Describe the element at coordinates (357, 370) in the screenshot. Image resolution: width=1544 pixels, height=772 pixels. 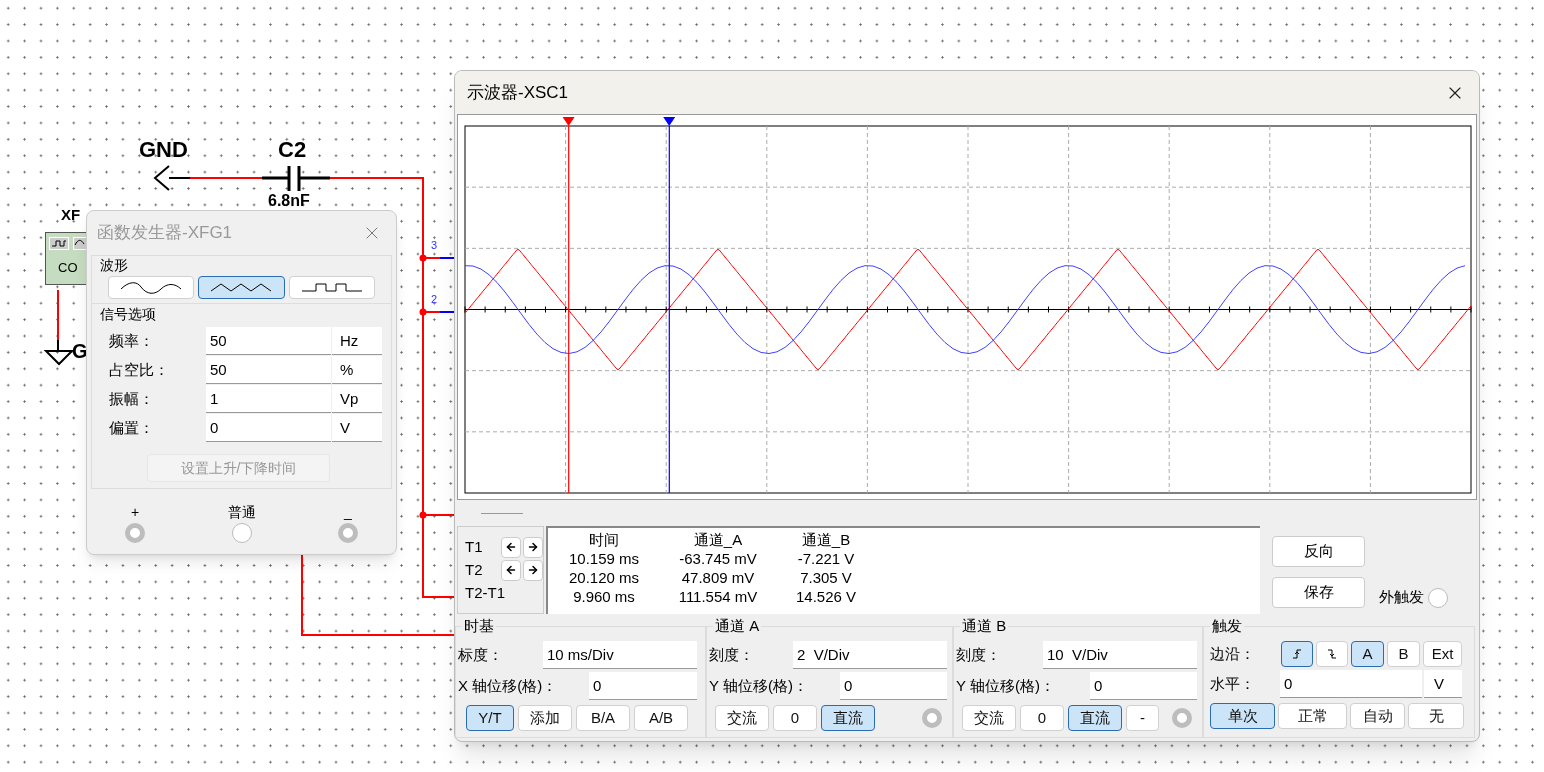
I see `unit-label: %` at that location.